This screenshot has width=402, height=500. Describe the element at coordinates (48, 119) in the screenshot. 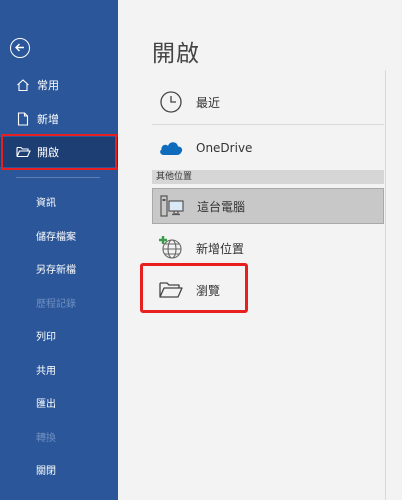

I see `sidebar-item-label: 新增` at that location.